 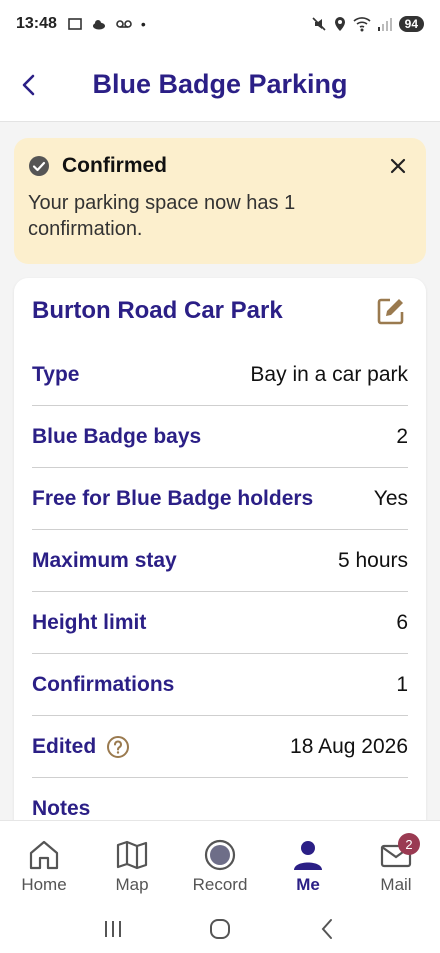 I want to click on detail-value: Bay in a car park, so click(x=329, y=374).